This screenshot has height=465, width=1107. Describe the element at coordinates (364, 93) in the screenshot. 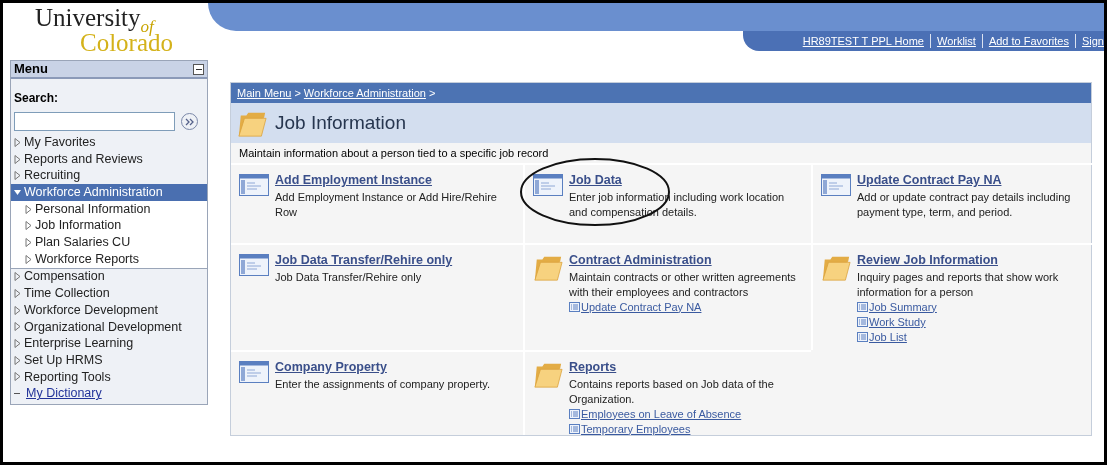

I see `breadcrumb-link: Workforce Administration` at that location.